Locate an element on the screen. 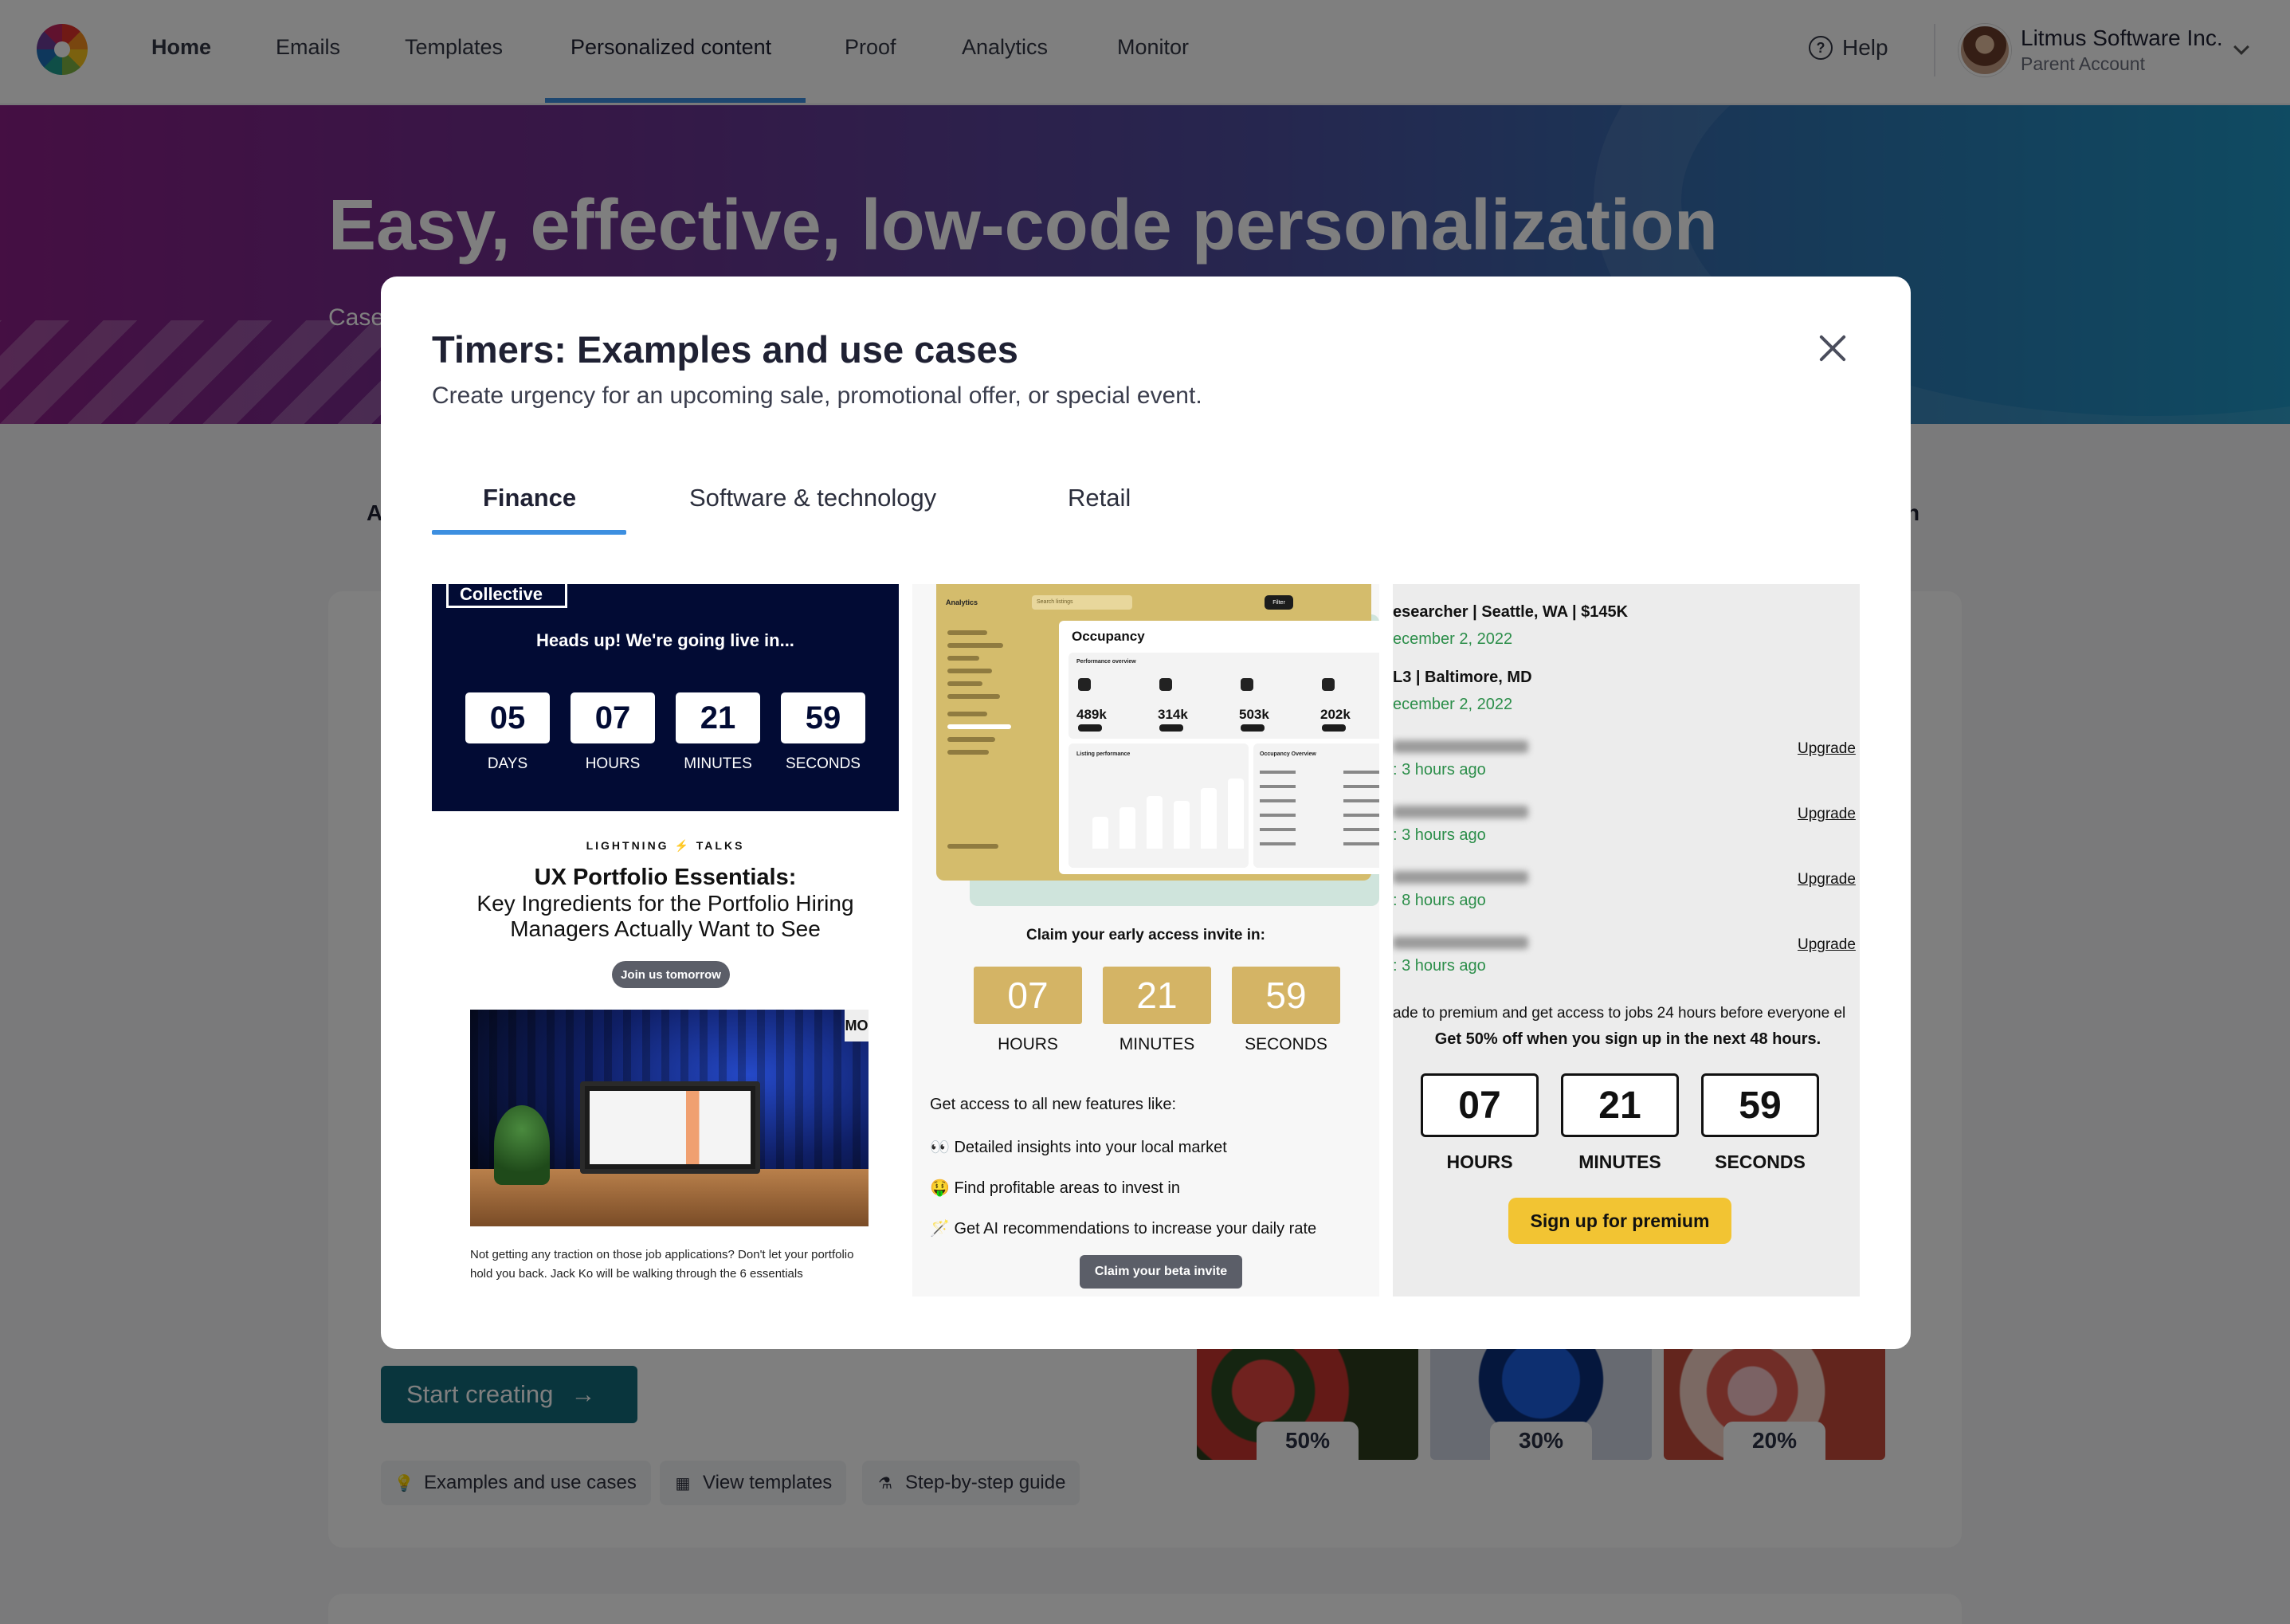 This screenshot has height=1624, width=2290. metric-value: 503k is located at coordinates (1254, 714).